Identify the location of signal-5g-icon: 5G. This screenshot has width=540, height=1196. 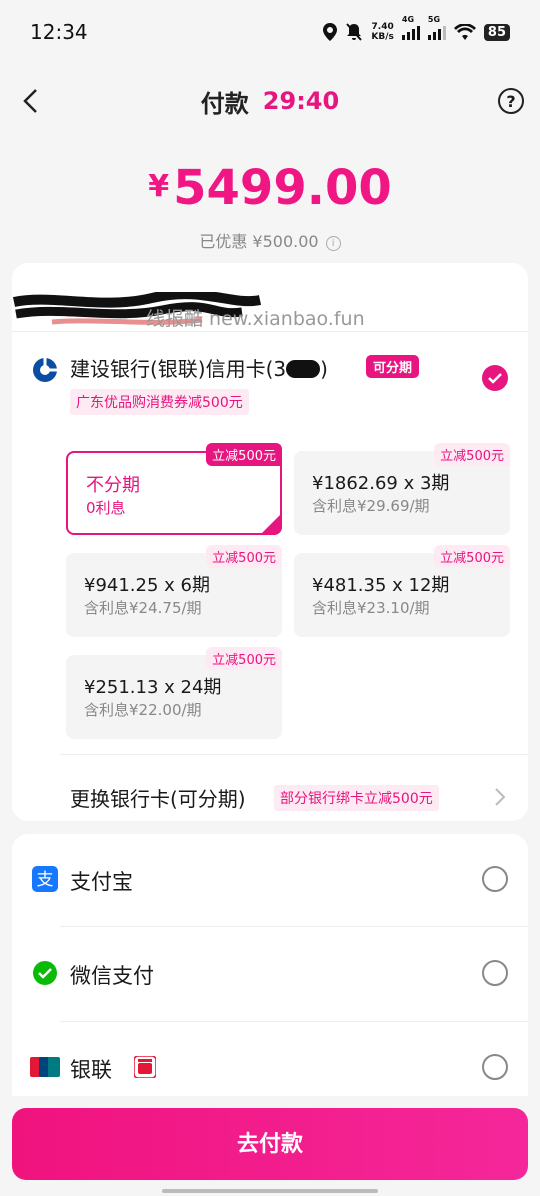
(436, 27).